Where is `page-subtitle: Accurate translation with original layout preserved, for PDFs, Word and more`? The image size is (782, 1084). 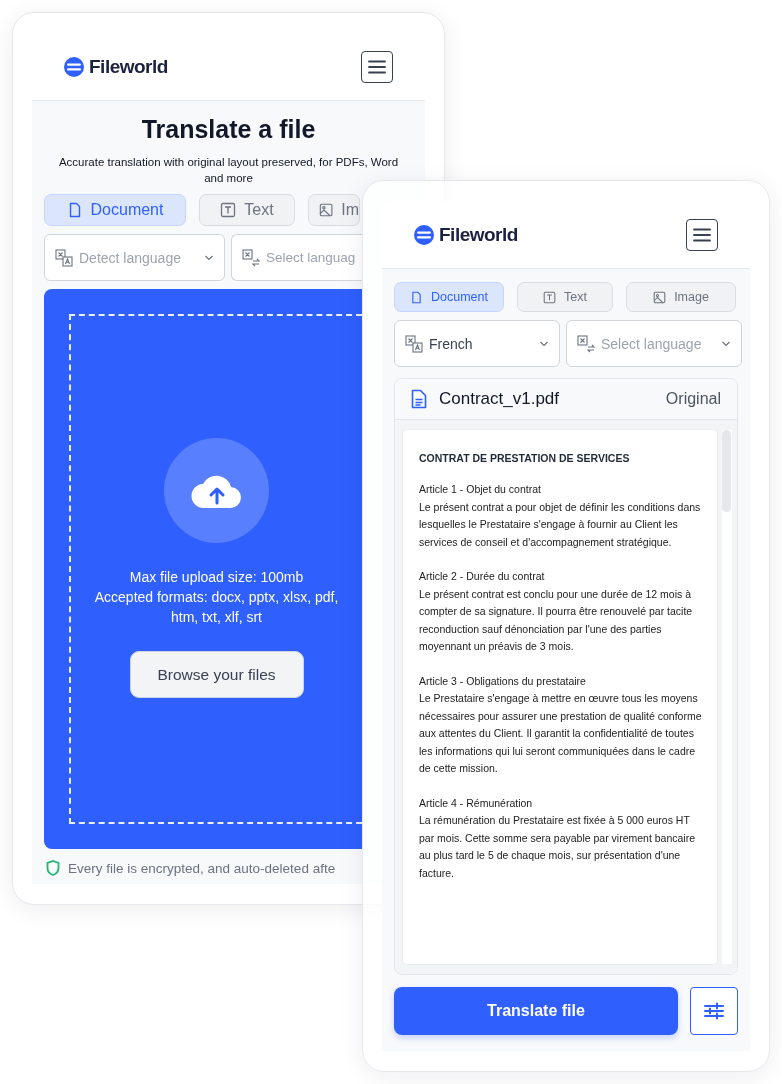 page-subtitle: Accurate translation with original layout preserved, for PDFs, Word and more is located at coordinates (228, 170).